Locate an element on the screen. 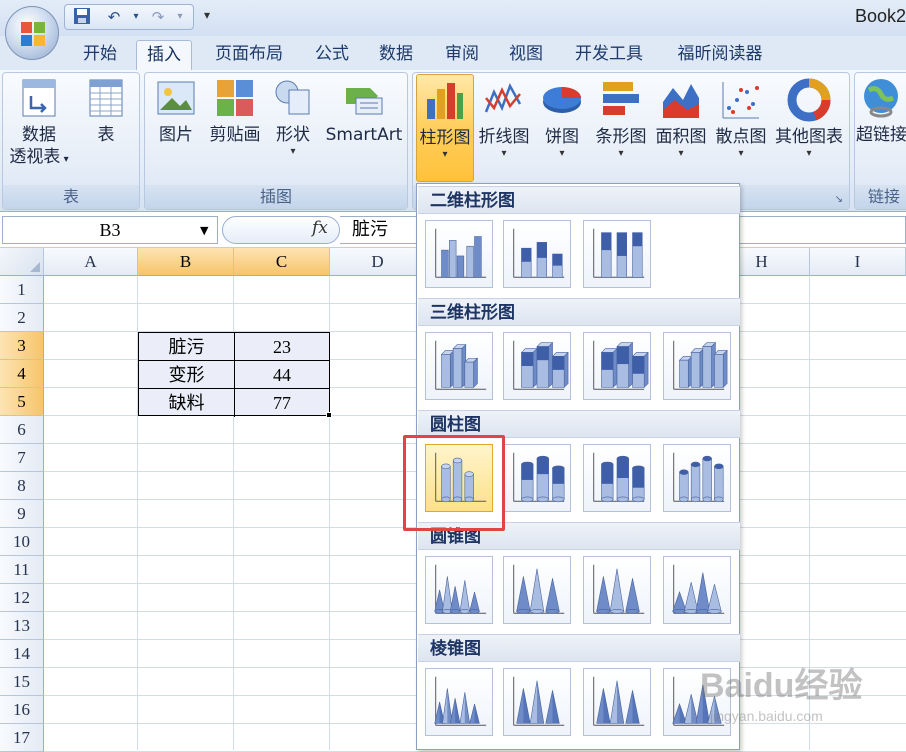  shapes-button: 形状 ▾ is located at coordinates (293, 117).